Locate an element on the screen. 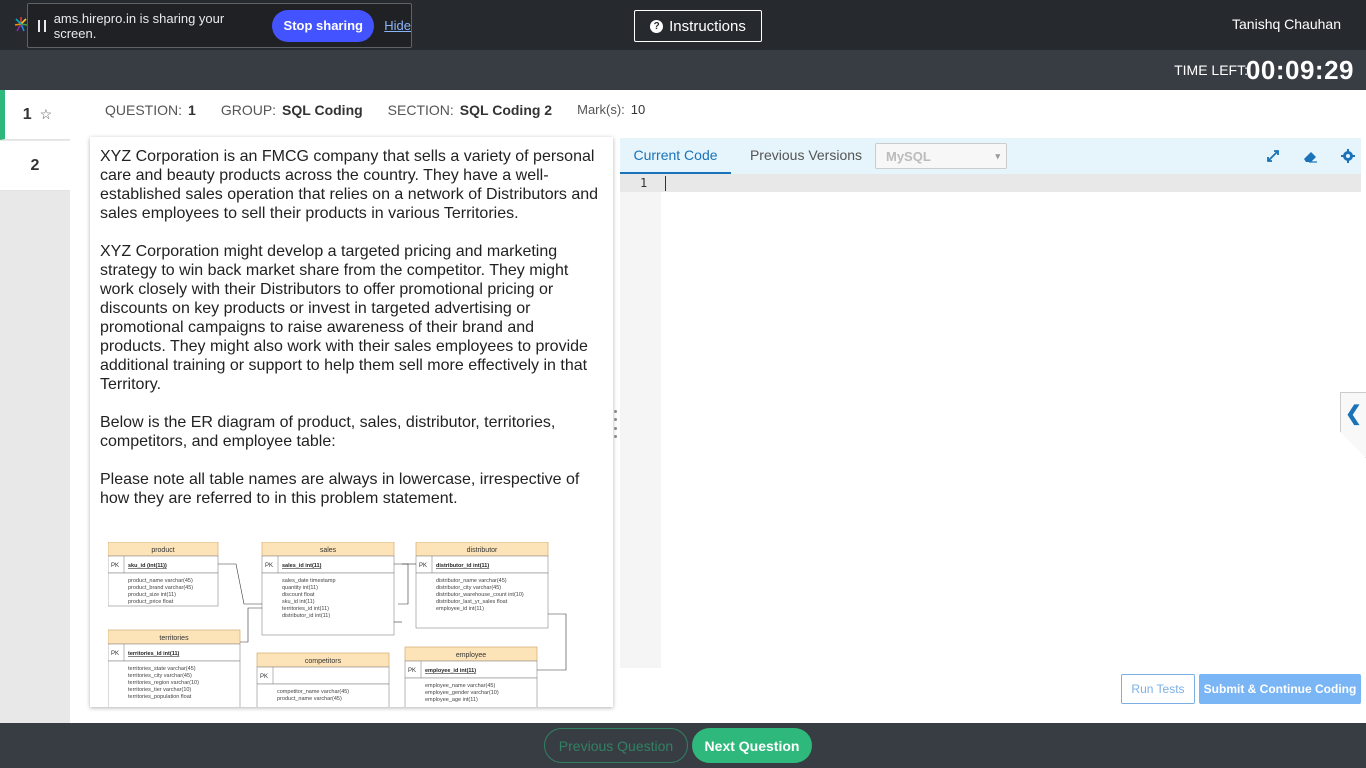 This screenshot has height=768, width=1366. svg-text: territories is located at coordinates (174, 638).